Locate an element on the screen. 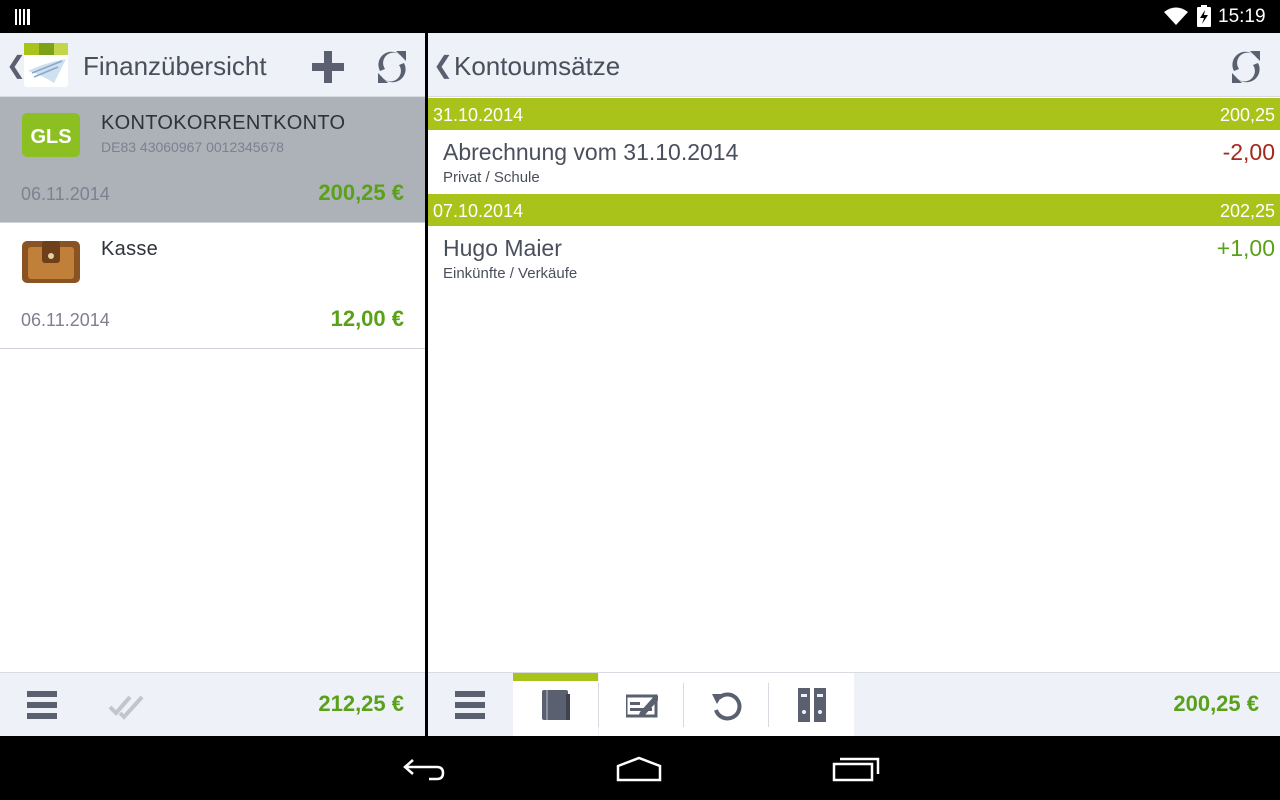  page-title: Finanzübersicht is located at coordinates (175, 66).